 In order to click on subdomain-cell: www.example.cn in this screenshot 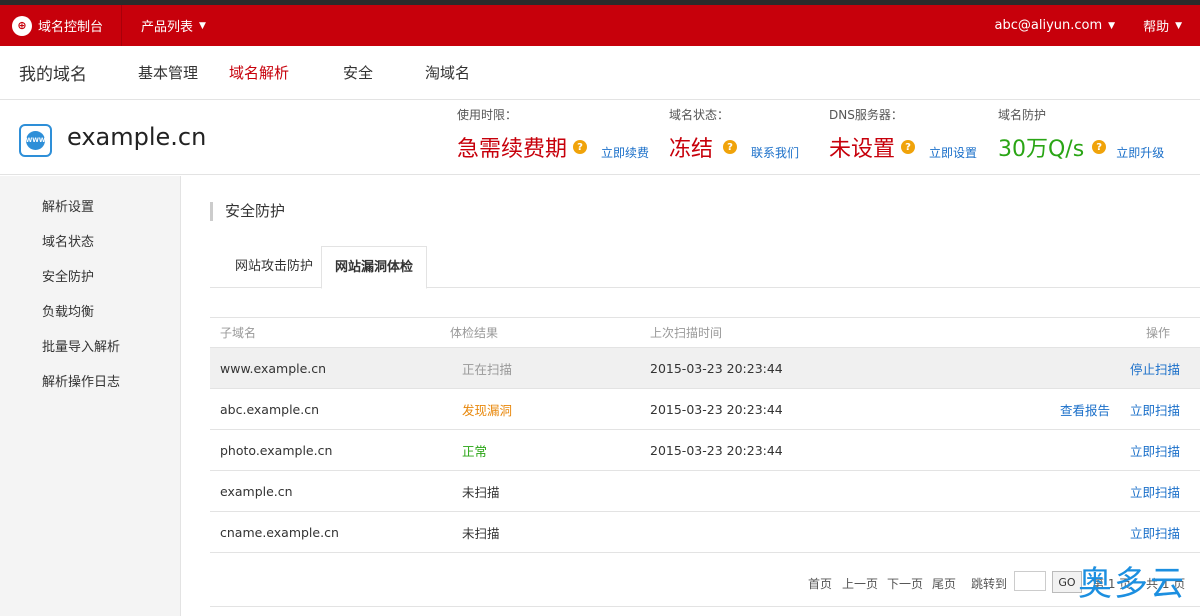, I will do `click(273, 368)`.